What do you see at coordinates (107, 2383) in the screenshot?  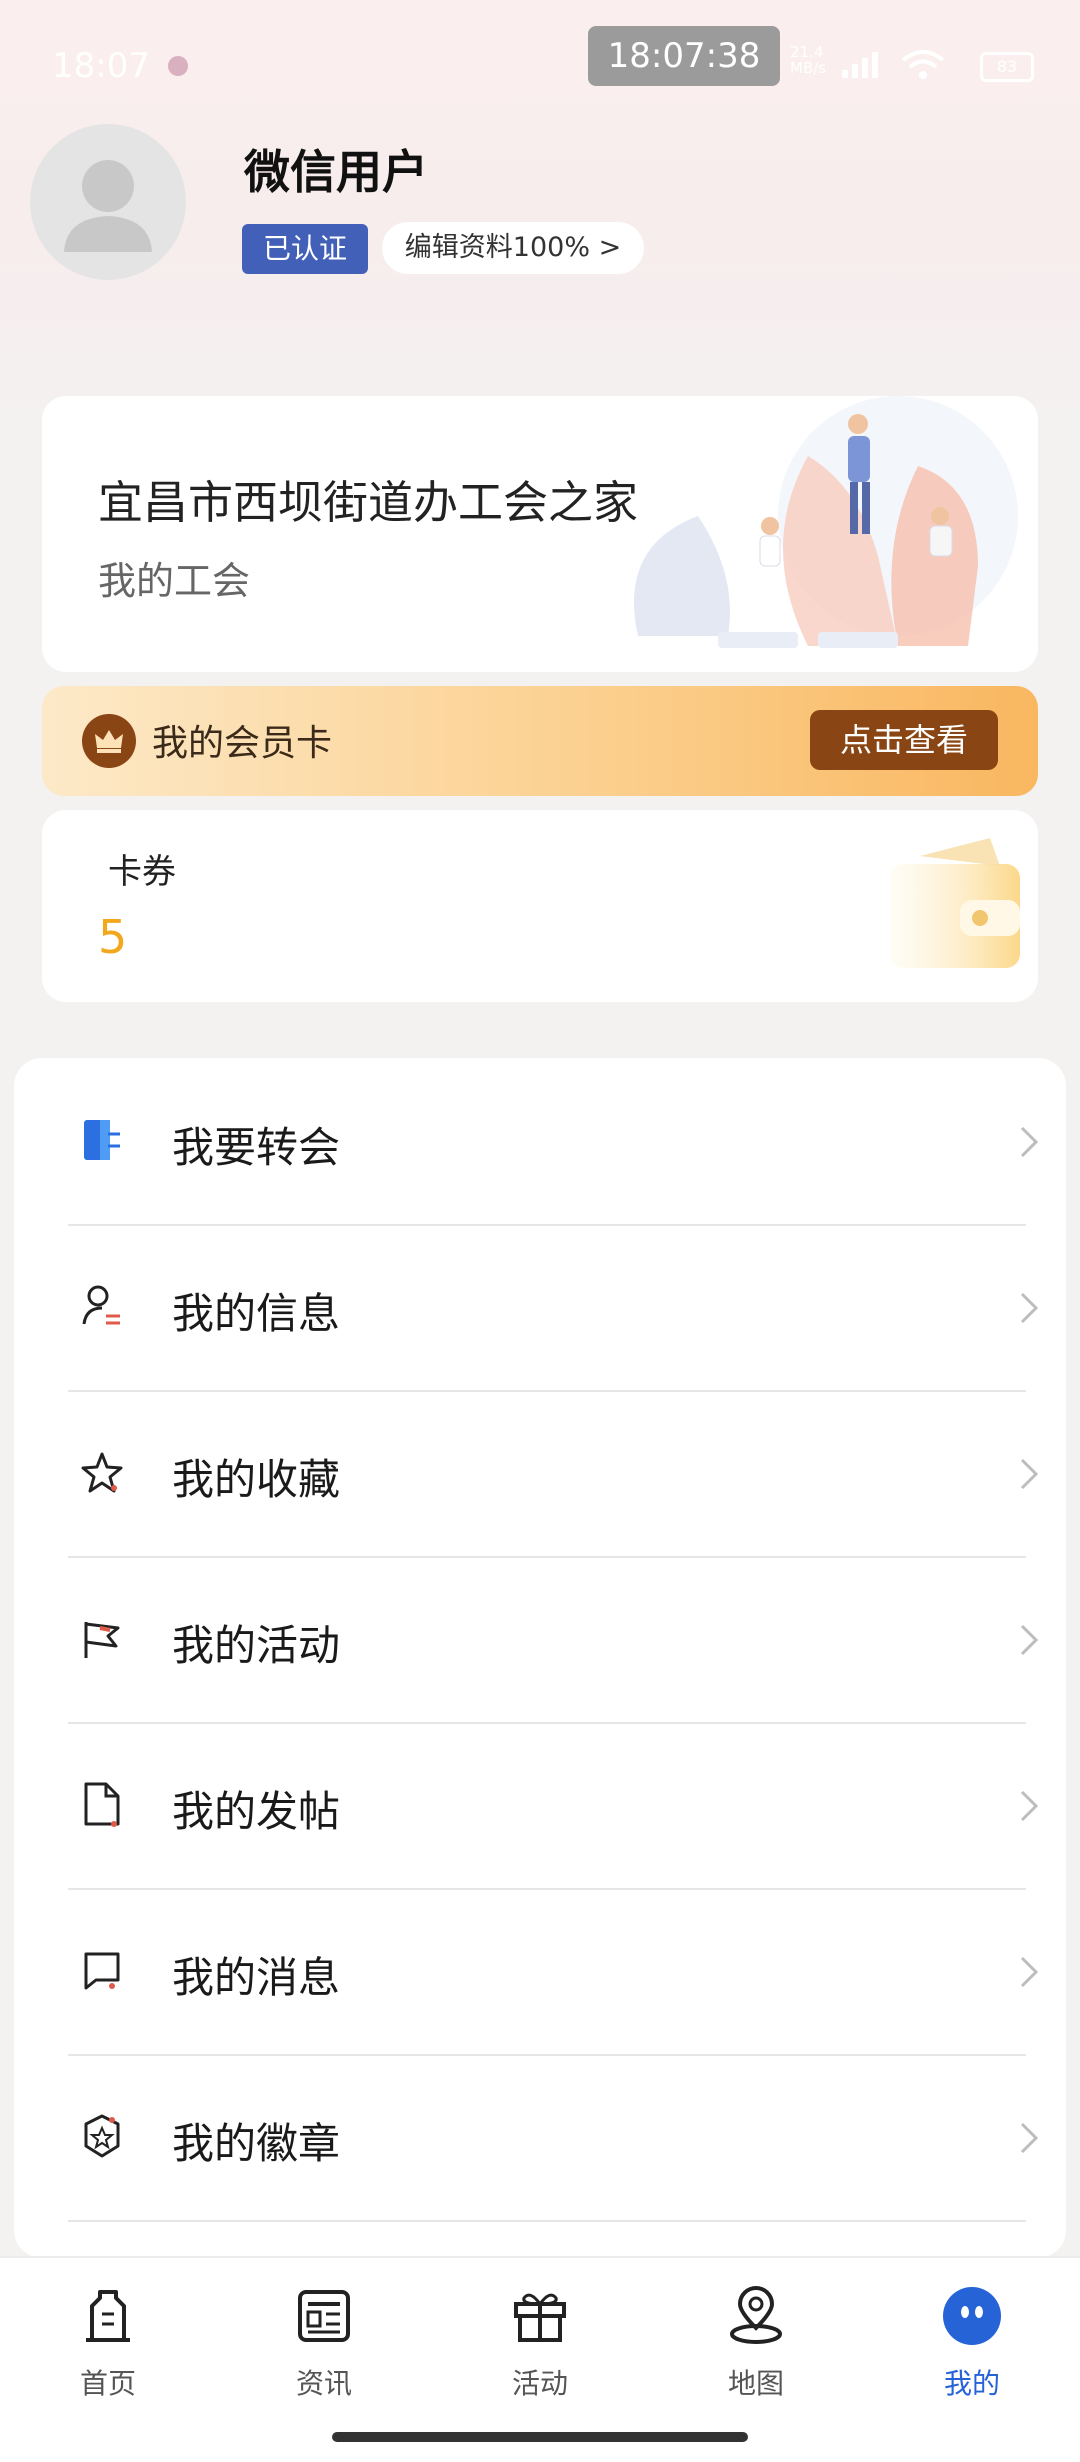 I see `tab-label: 首页` at bounding box center [107, 2383].